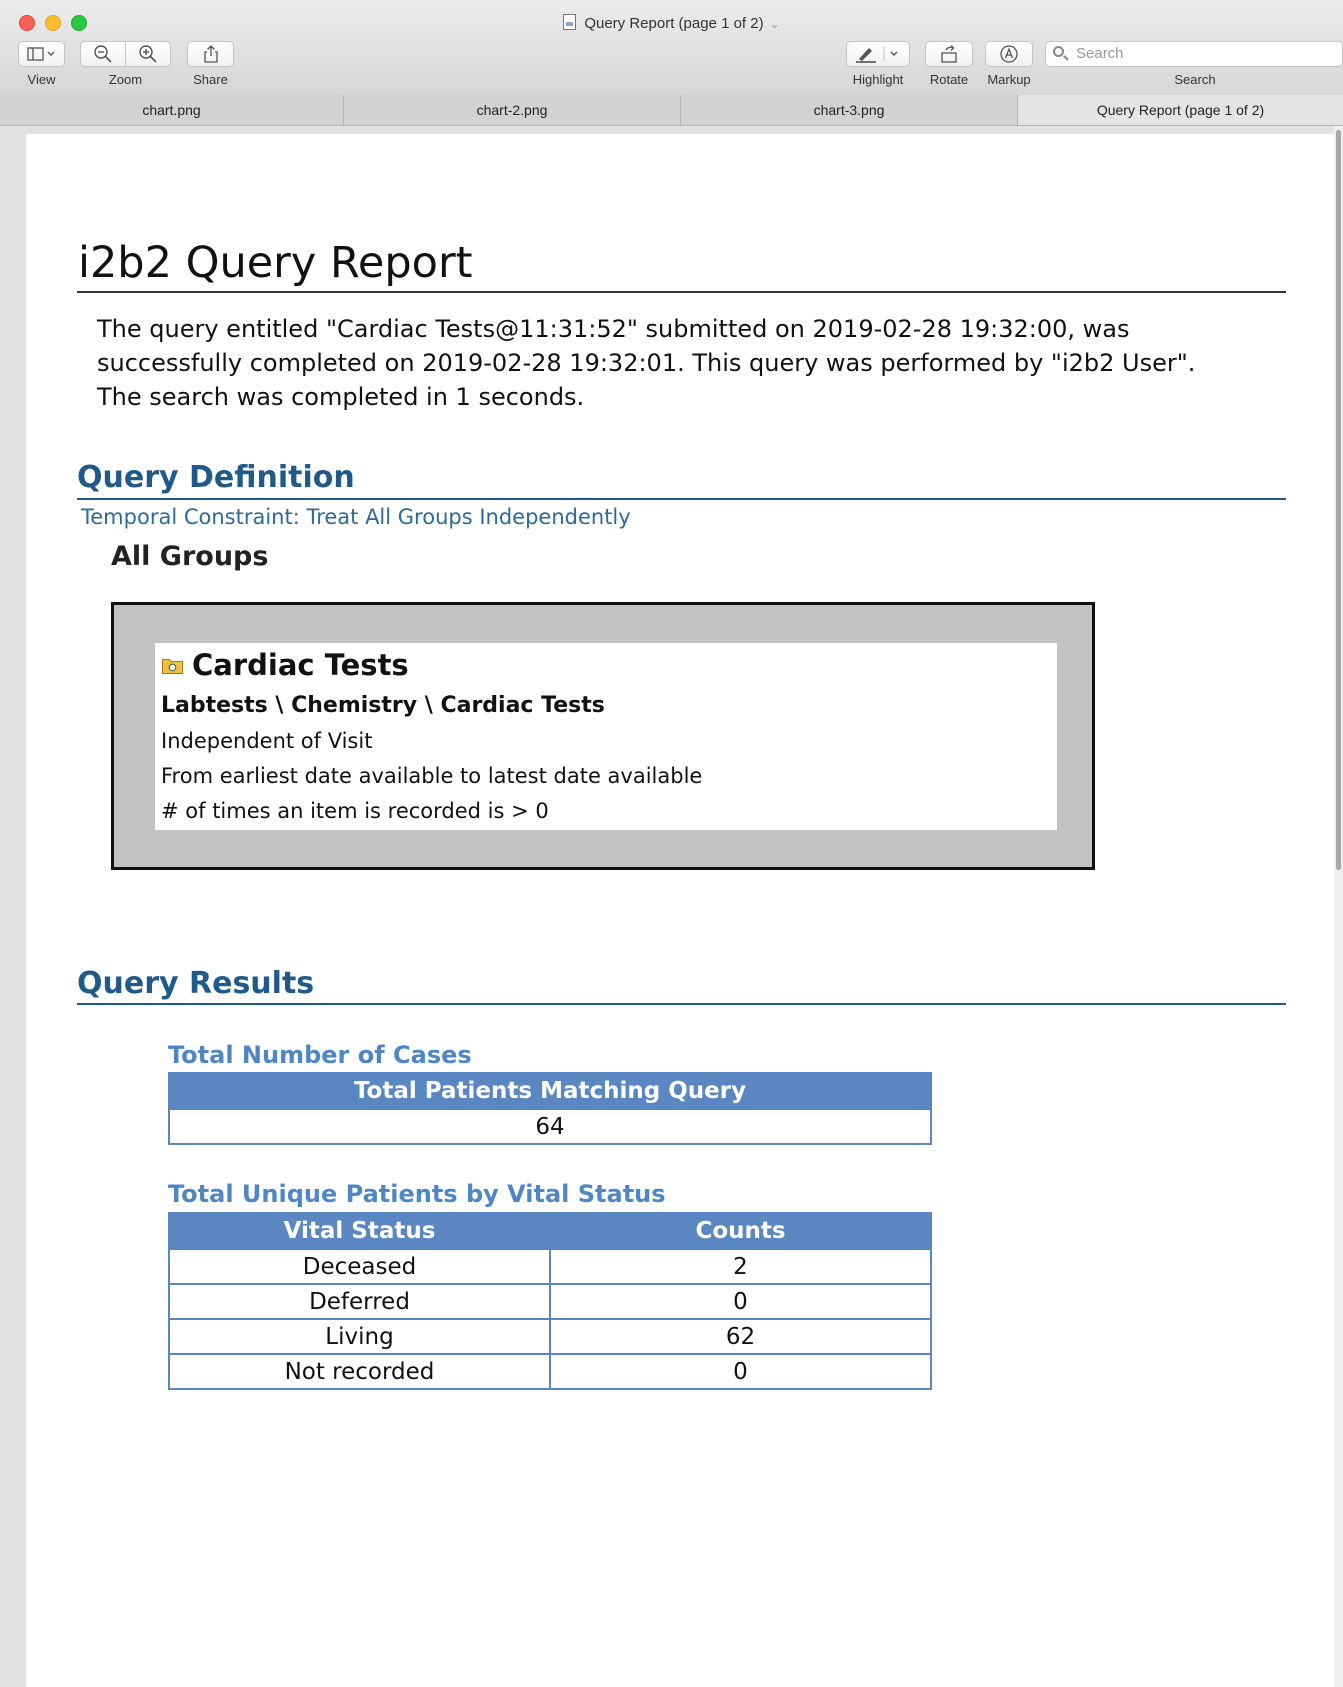 The width and height of the screenshot is (1343, 1687). I want to click on search-label: Search, so click(1195, 79).